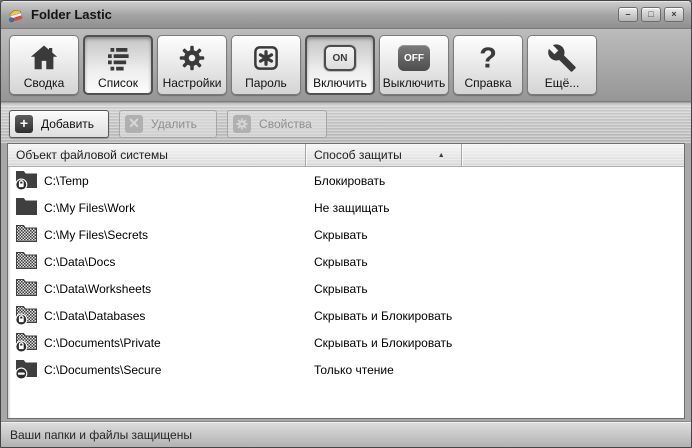  I want to click on action-button-label: Удалить, so click(174, 123).